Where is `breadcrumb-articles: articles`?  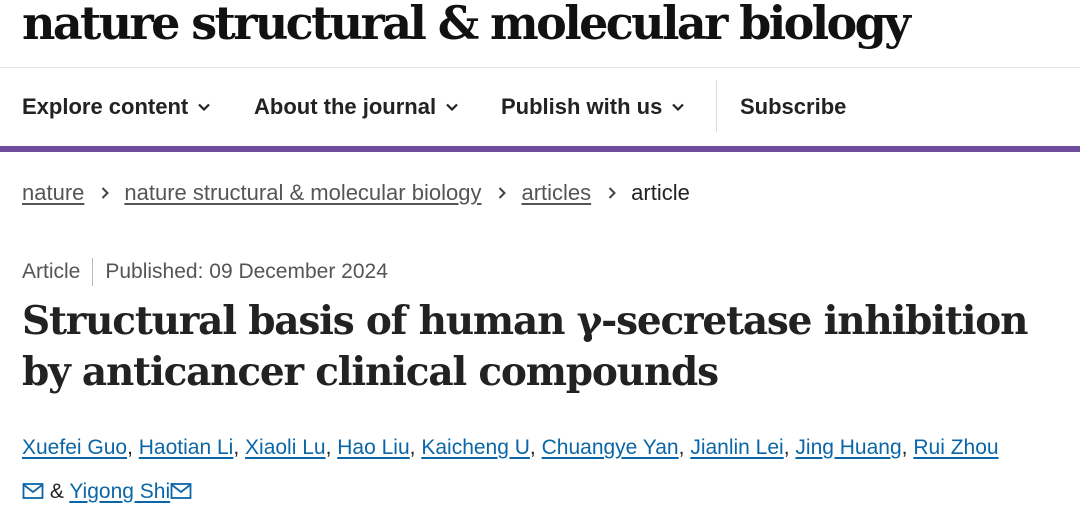 breadcrumb-articles: articles is located at coordinates (556, 193).